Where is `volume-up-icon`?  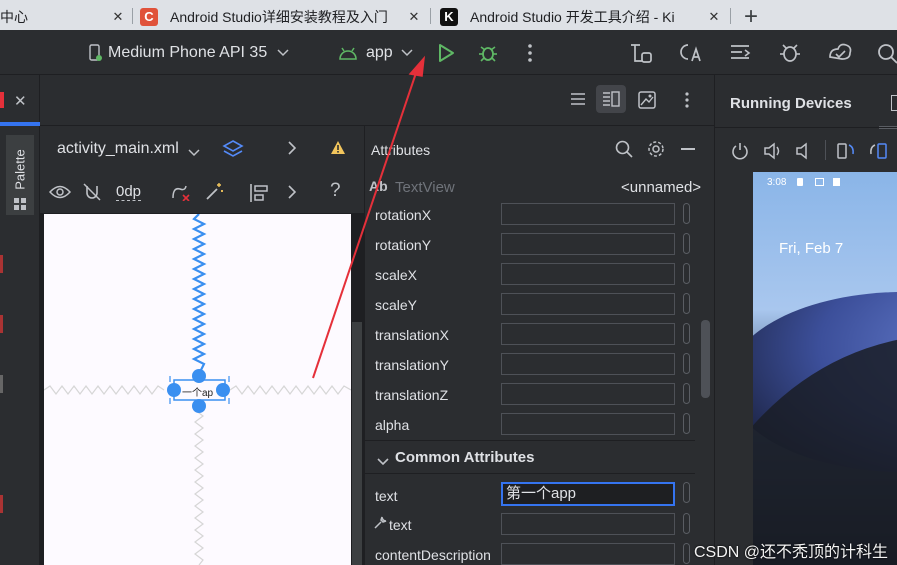
volume-up-icon is located at coordinates (773, 152).